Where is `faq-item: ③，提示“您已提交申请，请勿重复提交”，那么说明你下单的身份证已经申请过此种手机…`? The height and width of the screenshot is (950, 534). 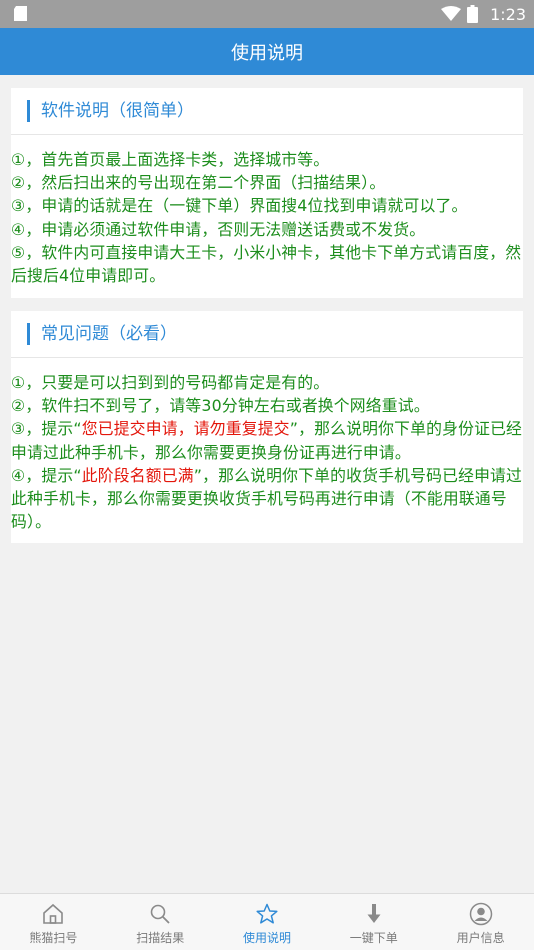
faq-item: ③，提示“您已提交申请，请勿重复提交”，那么说明你下单的身份证已经申请过此种手机… is located at coordinates (267, 440).